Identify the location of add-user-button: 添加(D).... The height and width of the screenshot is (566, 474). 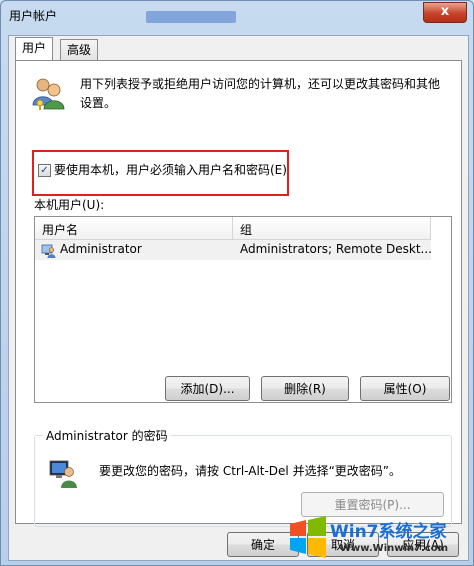
(207, 388).